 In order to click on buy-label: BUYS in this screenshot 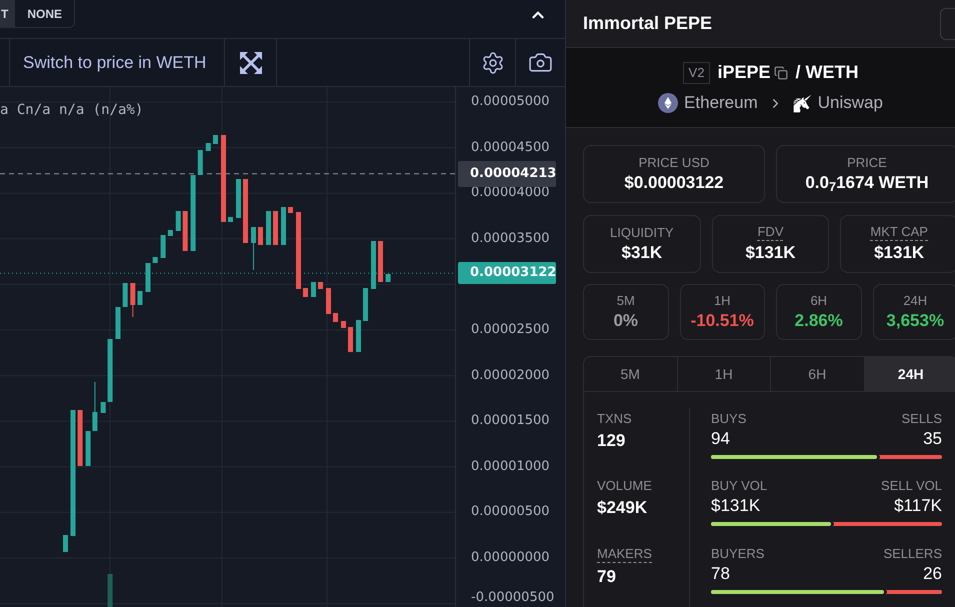, I will do `click(728, 418)`.